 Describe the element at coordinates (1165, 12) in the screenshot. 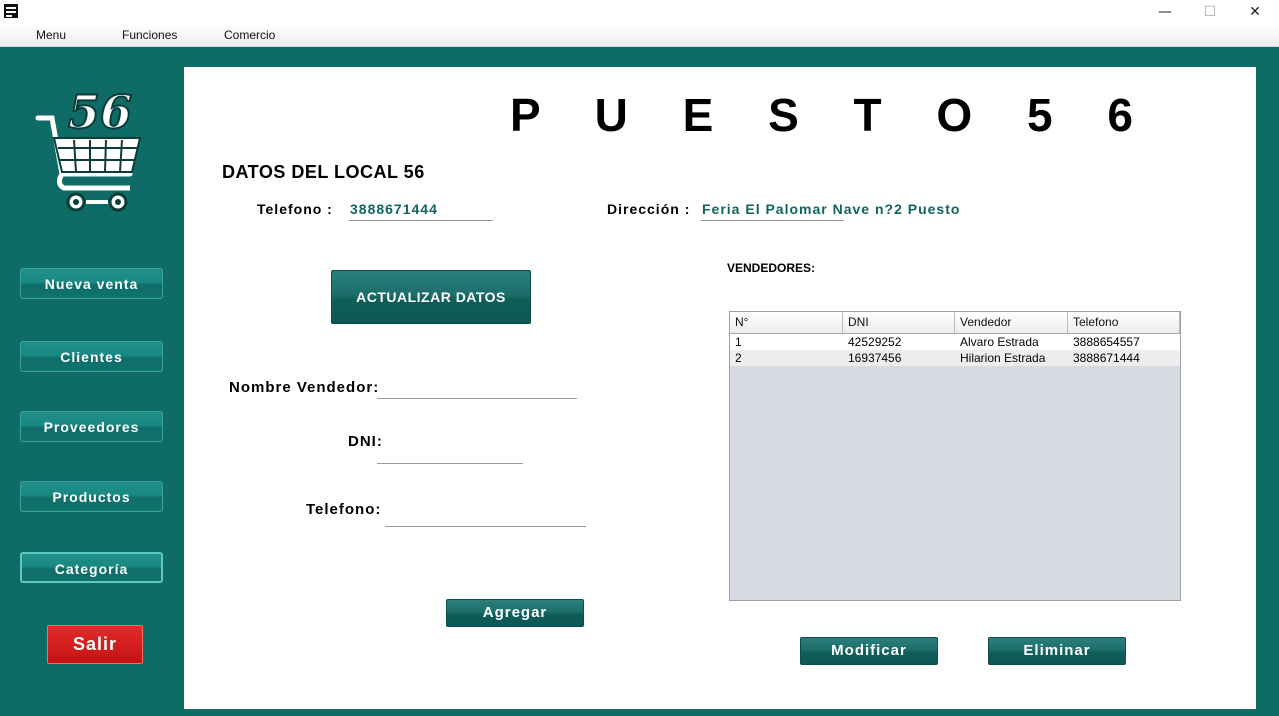

I see `minimize-button: —` at that location.